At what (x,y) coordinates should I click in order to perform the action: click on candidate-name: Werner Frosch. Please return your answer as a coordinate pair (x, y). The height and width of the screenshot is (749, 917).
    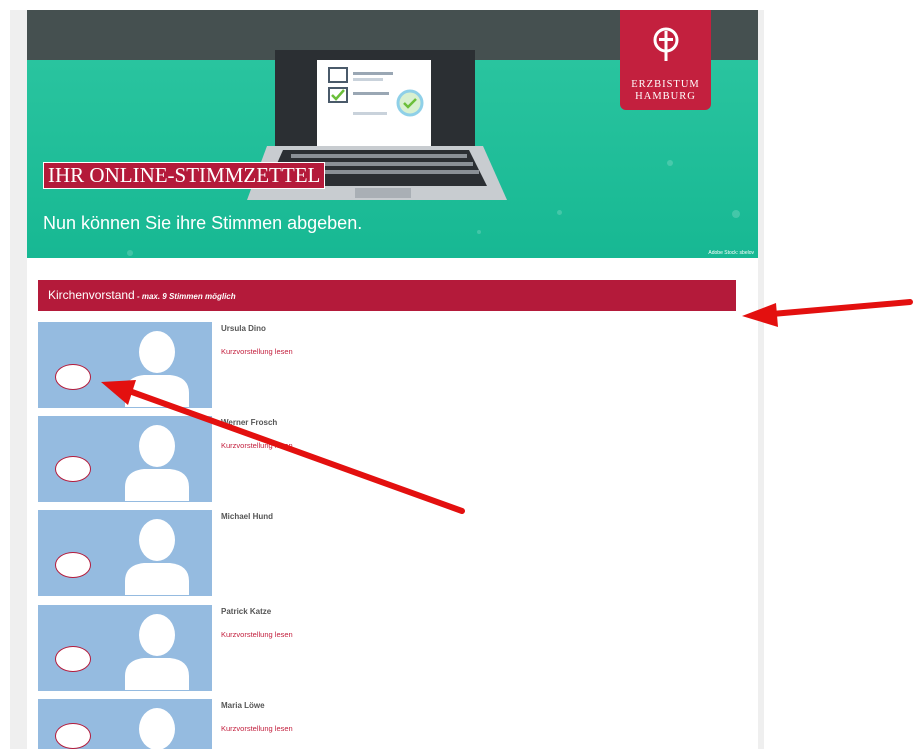
    Looking at the image, I should click on (249, 422).